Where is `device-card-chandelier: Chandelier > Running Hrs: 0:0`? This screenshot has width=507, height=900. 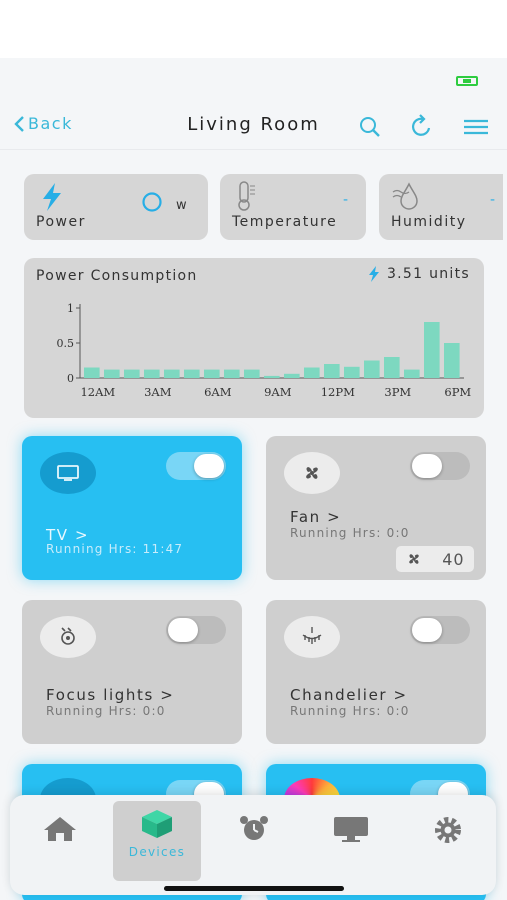
device-card-chandelier: Chandelier > Running Hrs: 0:0 is located at coordinates (376, 672).